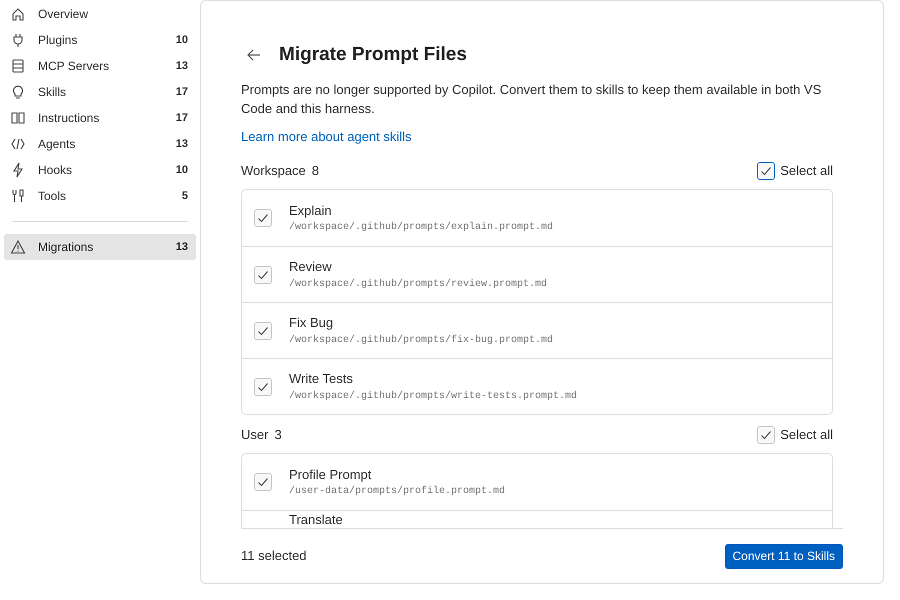  Describe the element at coordinates (254, 435) in the screenshot. I see `group-label: User` at that location.